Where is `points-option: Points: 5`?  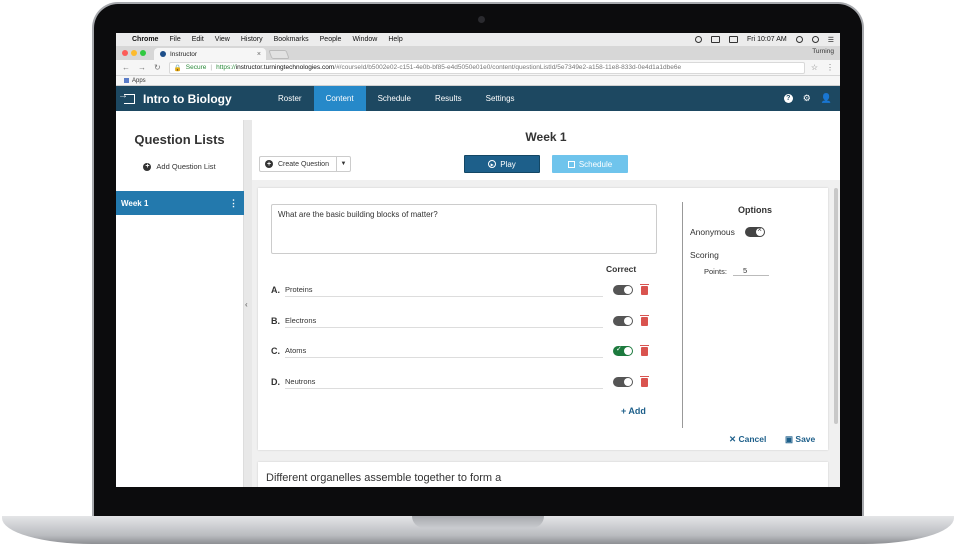
points-option: Points: 5 is located at coordinates (736, 271).